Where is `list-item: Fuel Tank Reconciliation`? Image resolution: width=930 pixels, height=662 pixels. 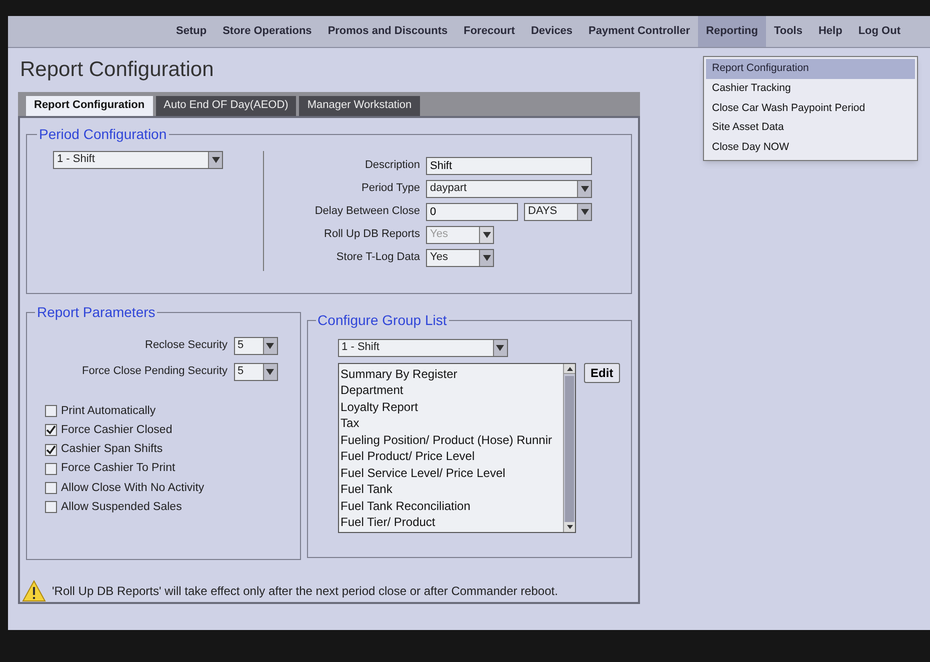 list-item: Fuel Tank Reconciliation is located at coordinates (451, 506).